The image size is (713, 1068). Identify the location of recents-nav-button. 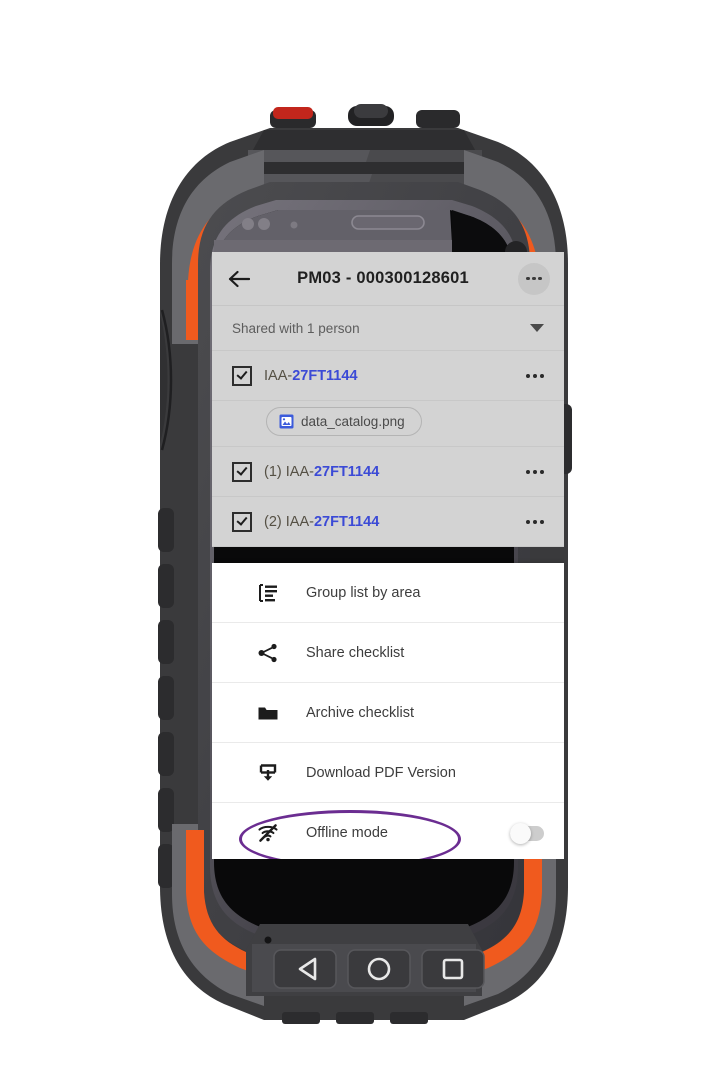
(453, 969).